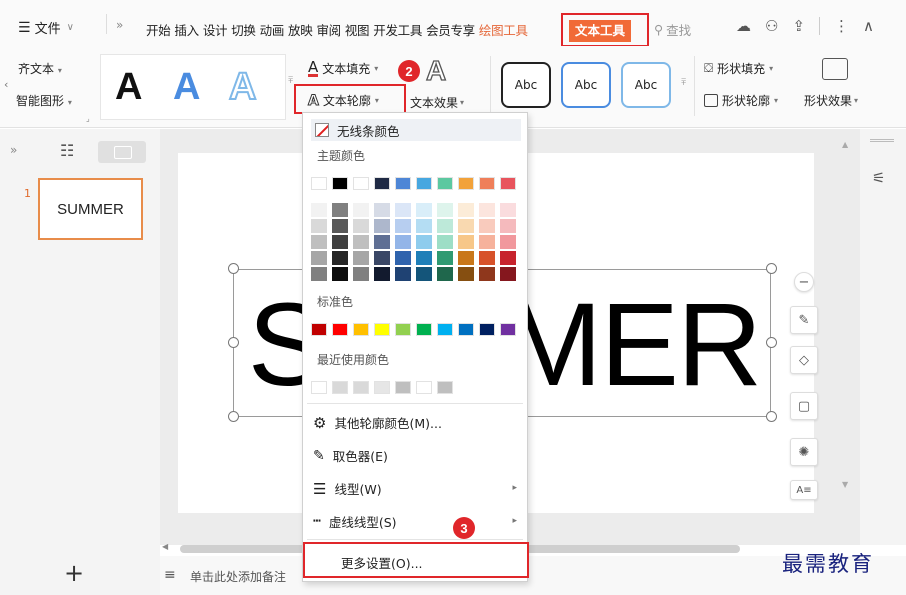 The height and width of the screenshot is (595, 906). What do you see at coordinates (272, 29) in the screenshot?
I see `tab-animation: 动画` at bounding box center [272, 29].